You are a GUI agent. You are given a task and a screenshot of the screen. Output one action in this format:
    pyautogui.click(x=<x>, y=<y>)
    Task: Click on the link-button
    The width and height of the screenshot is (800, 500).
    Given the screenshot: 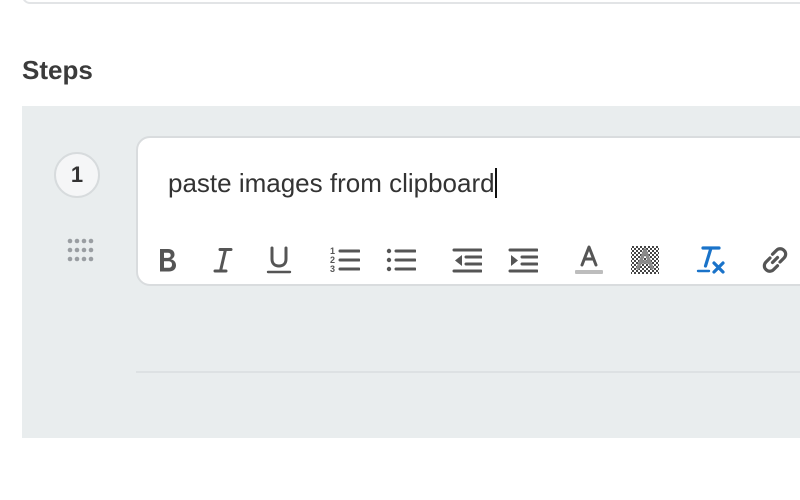 What is the action you would take?
    pyautogui.click(x=775, y=260)
    